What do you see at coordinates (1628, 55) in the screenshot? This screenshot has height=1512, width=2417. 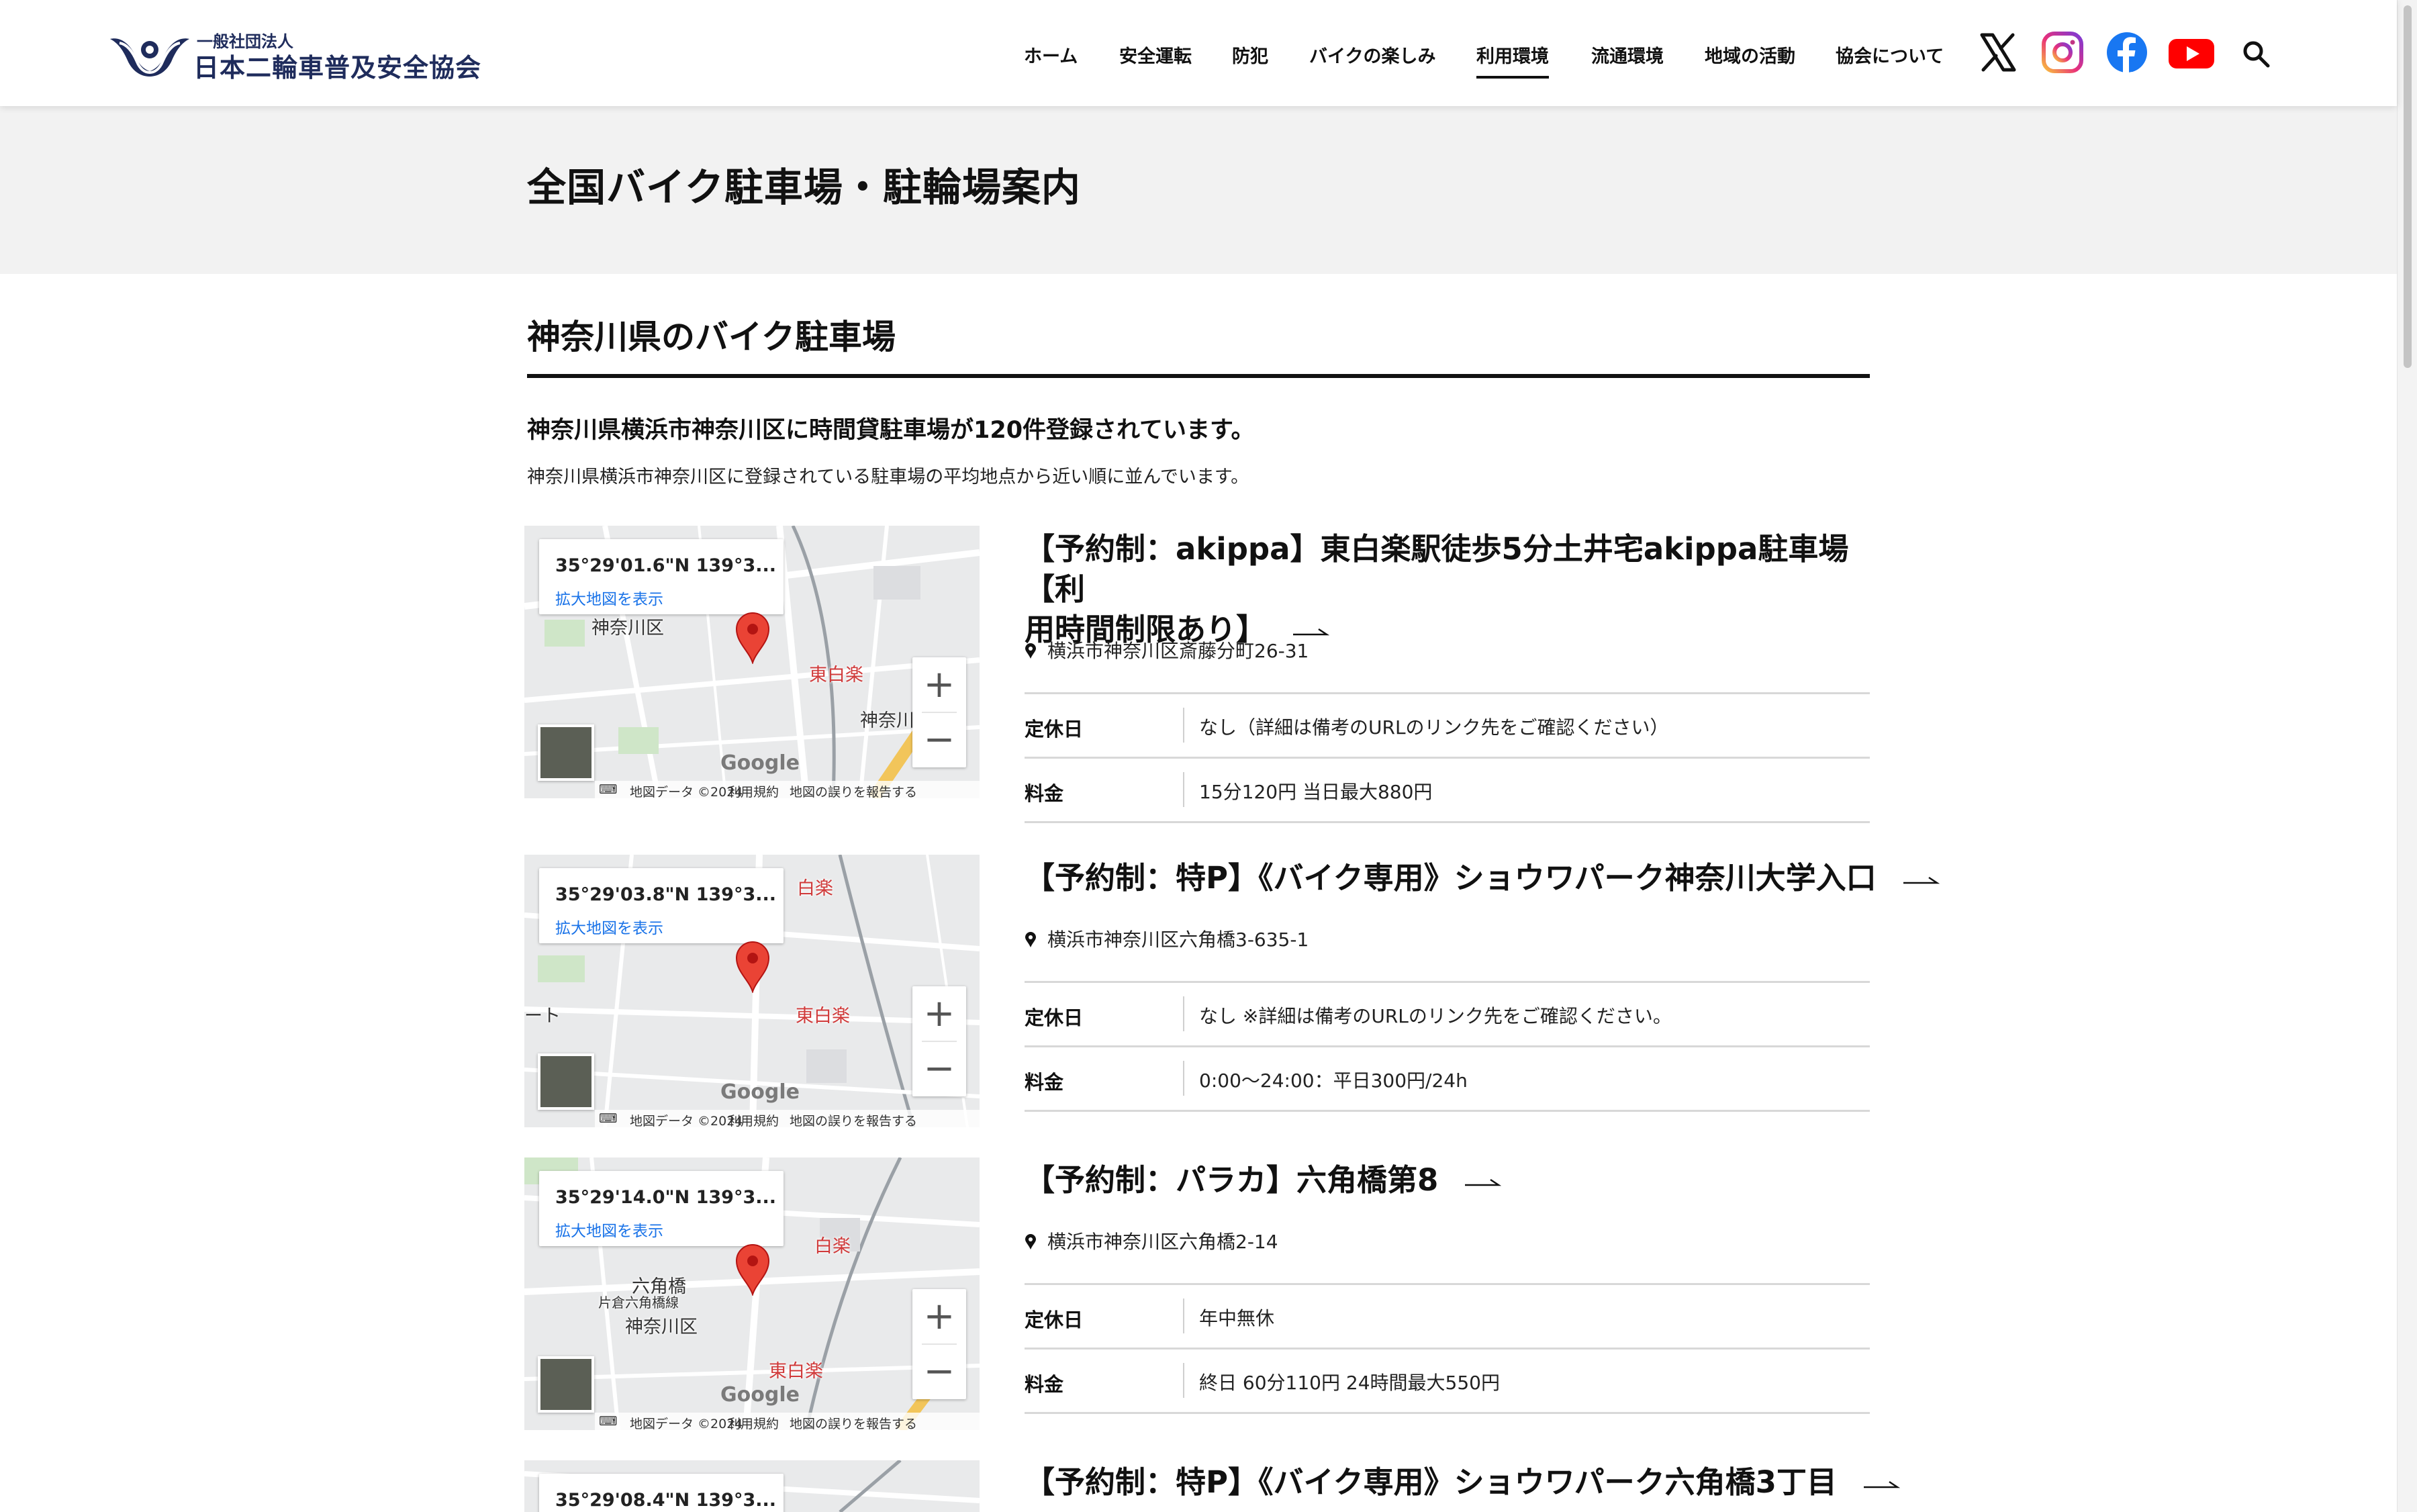 I see `nav-distribution-environment: 流通環境` at bounding box center [1628, 55].